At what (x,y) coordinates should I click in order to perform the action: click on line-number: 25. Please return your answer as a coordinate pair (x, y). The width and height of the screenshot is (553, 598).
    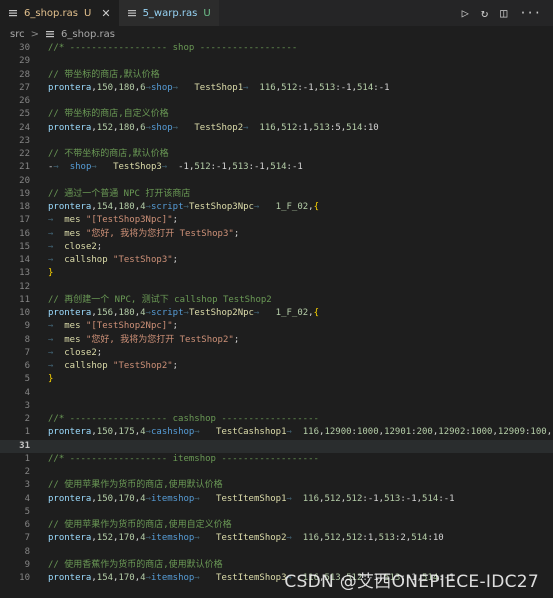
    Looking at the image, I should click on (24, 114).